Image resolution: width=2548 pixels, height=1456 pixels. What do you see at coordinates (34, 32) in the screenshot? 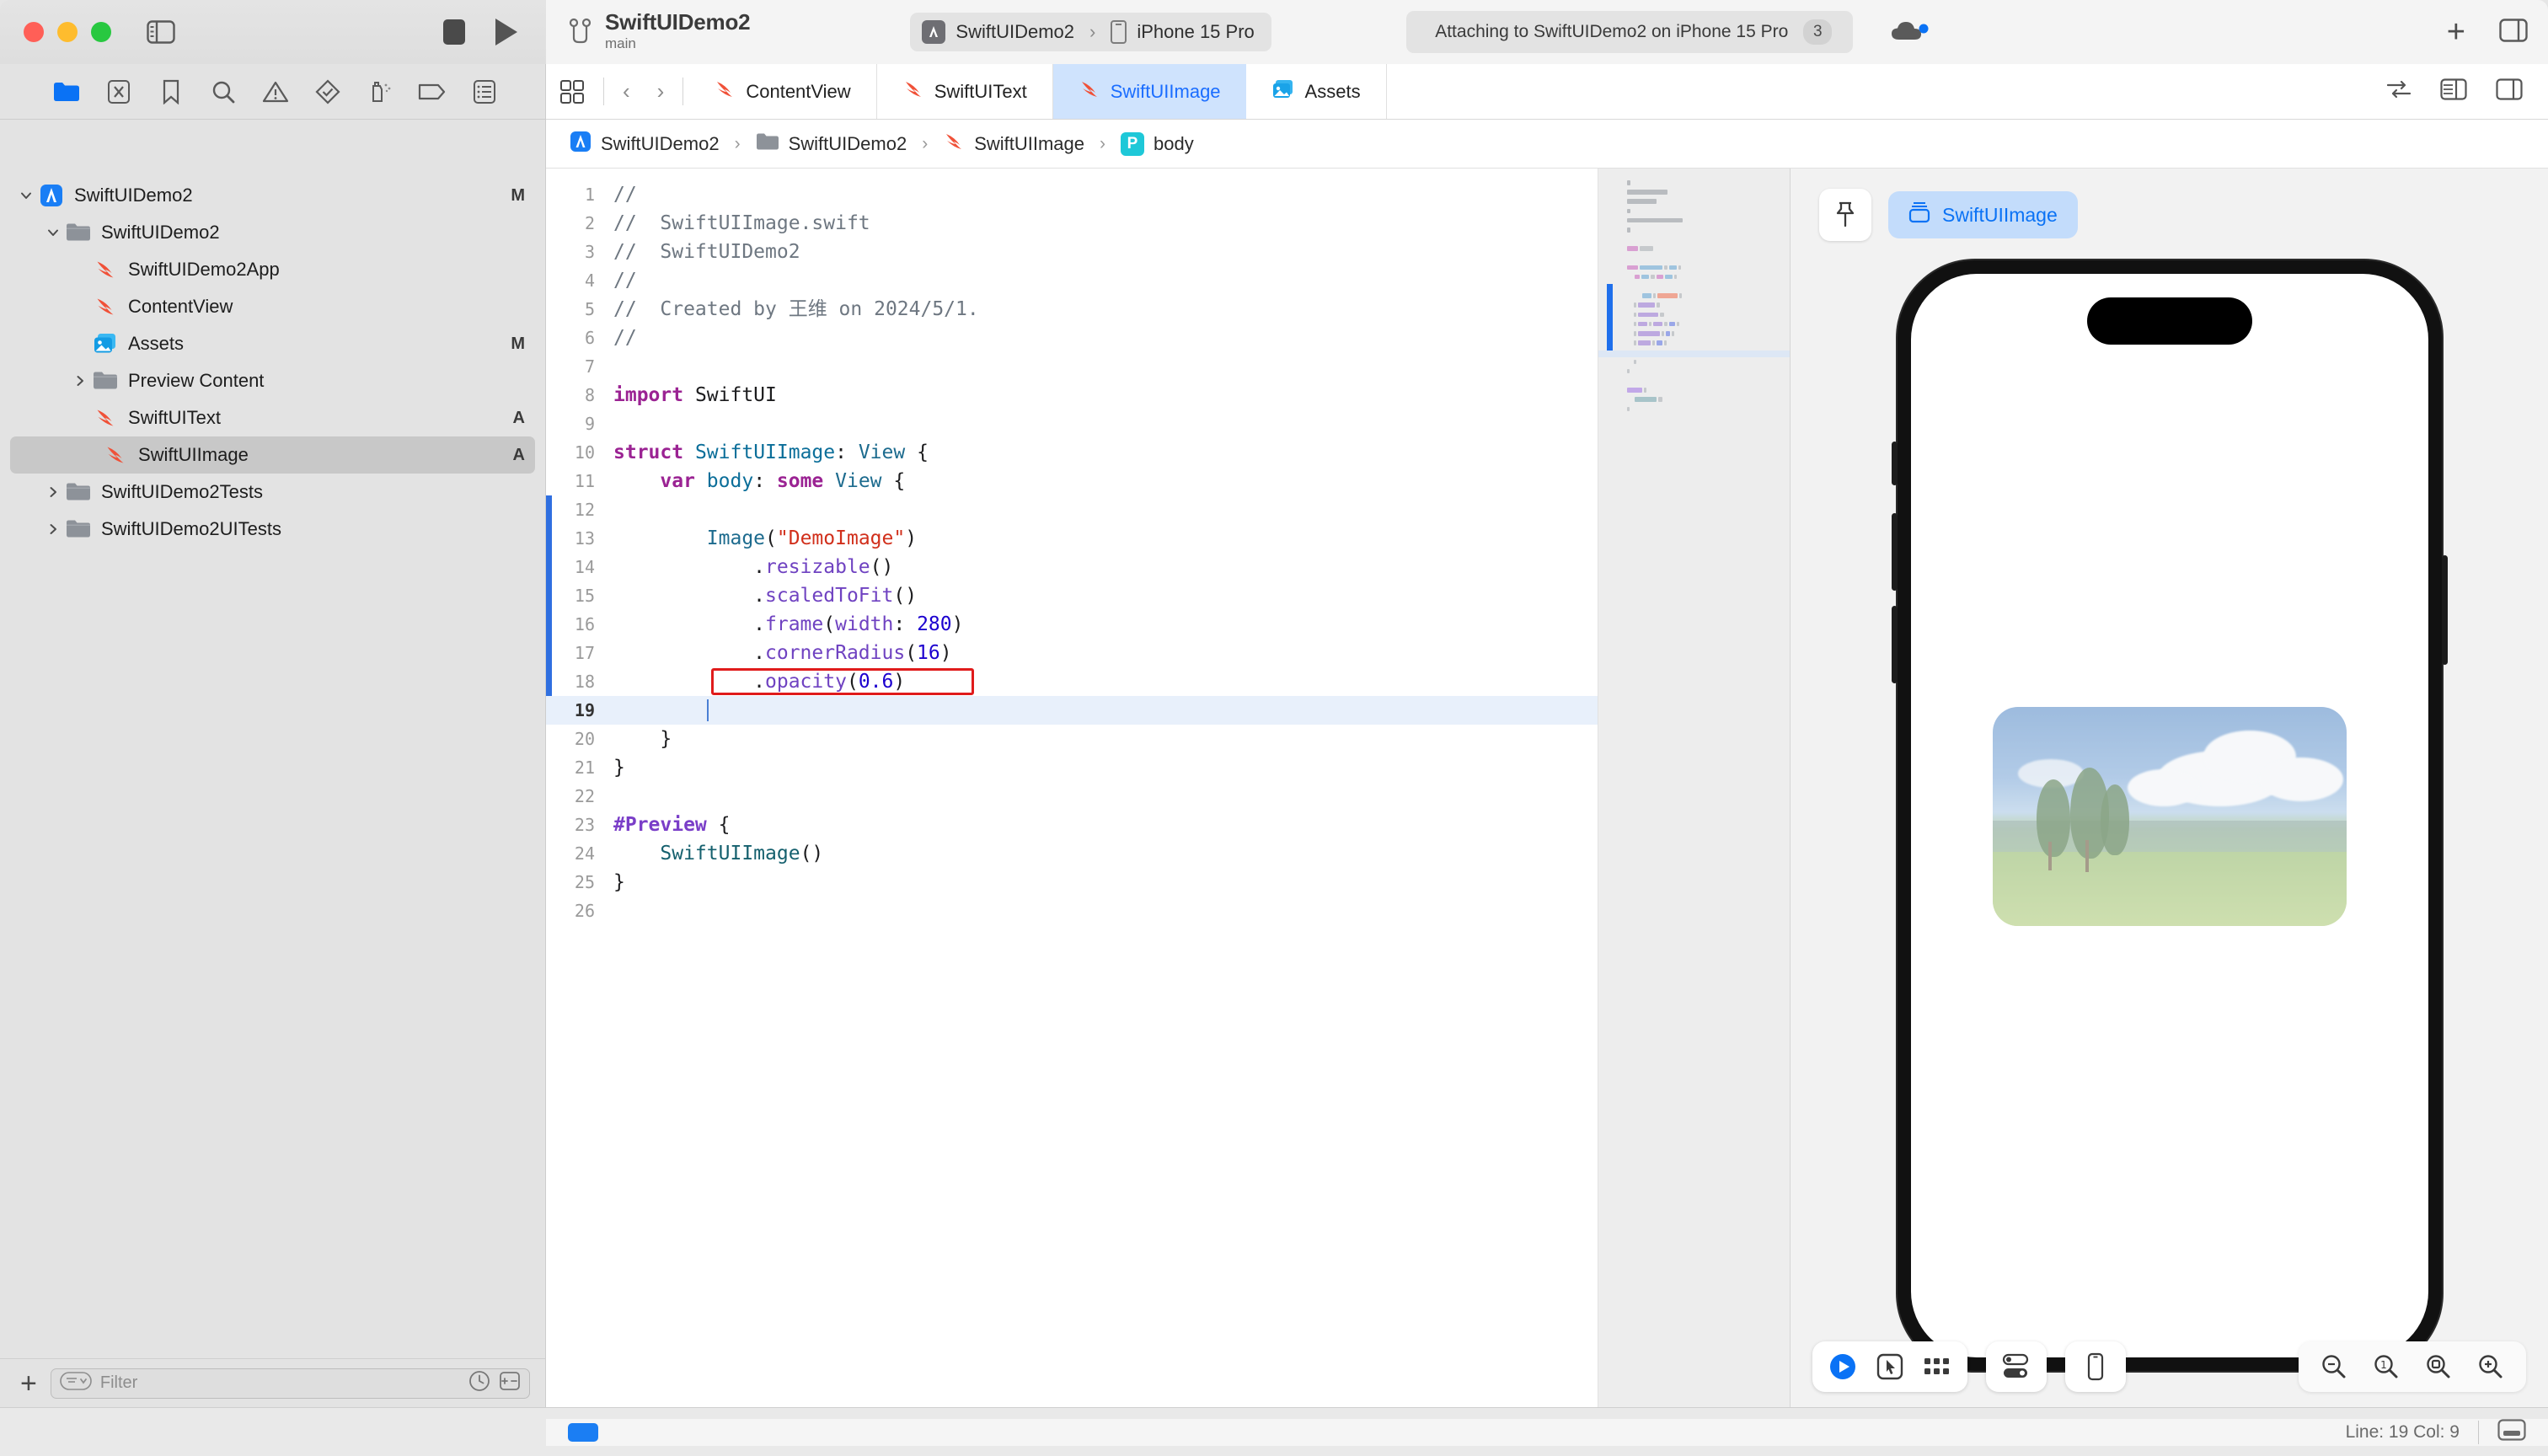
I see `close-button` at bounding box center [34, 32].